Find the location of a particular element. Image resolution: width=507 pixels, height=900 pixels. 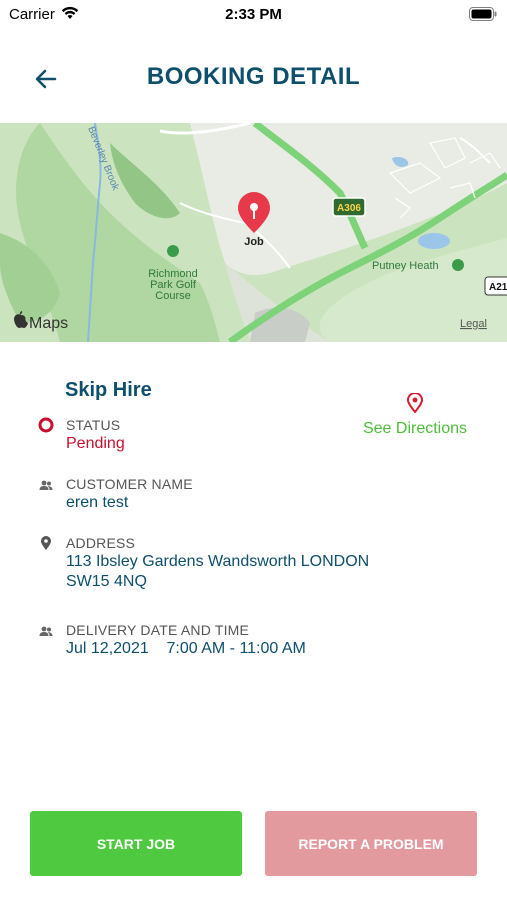

map-pin-label: Job is located at coordinates (254, 242).